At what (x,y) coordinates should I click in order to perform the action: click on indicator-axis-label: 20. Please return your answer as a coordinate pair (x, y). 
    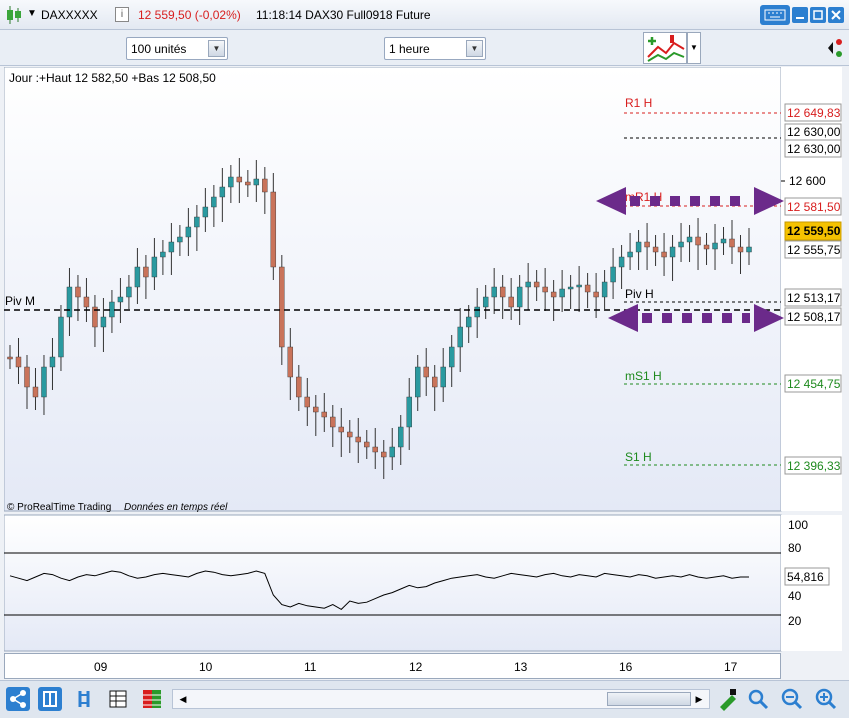
    Looking at the image, I should click on (795, 621).